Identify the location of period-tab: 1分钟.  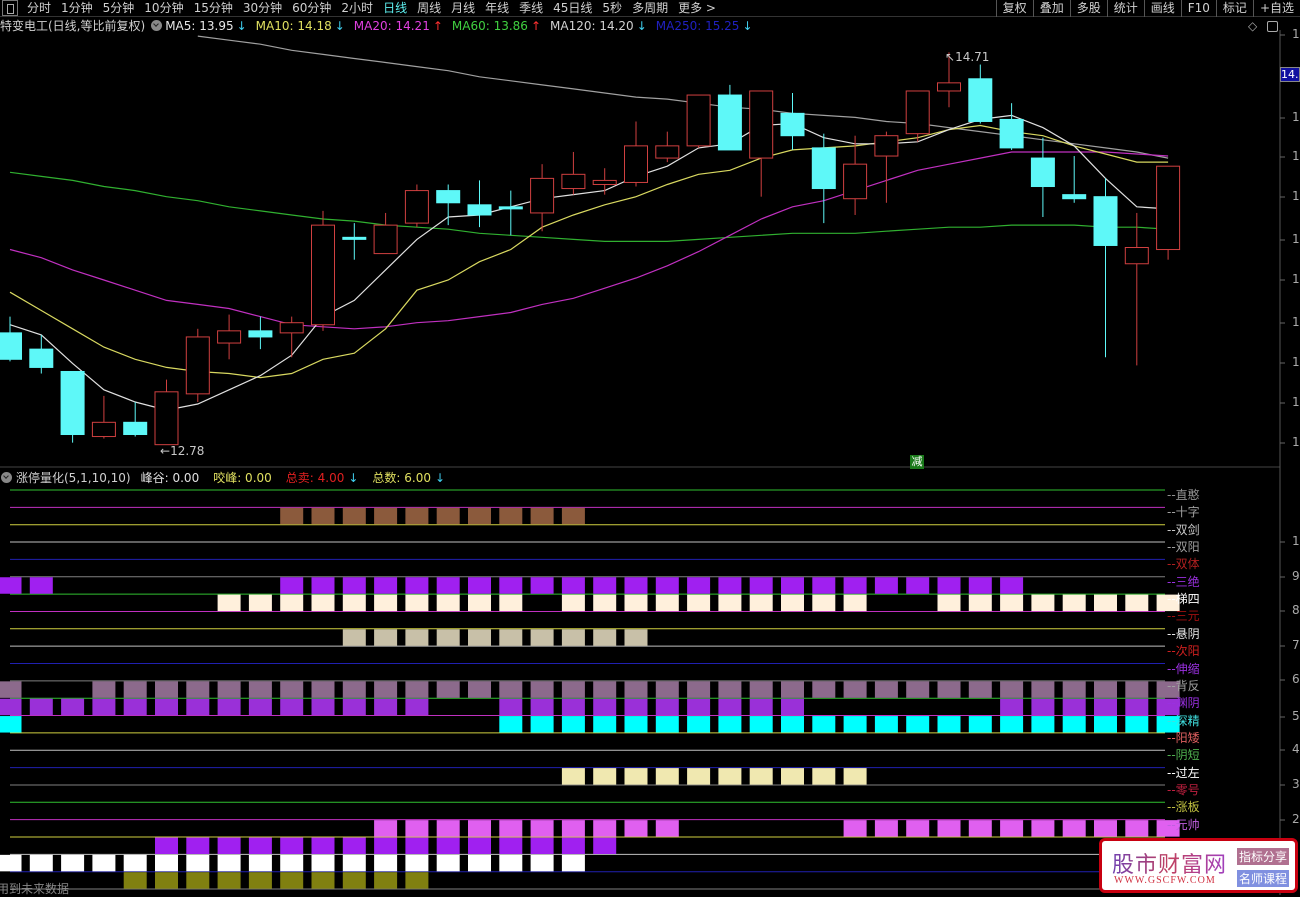
(77, 8).